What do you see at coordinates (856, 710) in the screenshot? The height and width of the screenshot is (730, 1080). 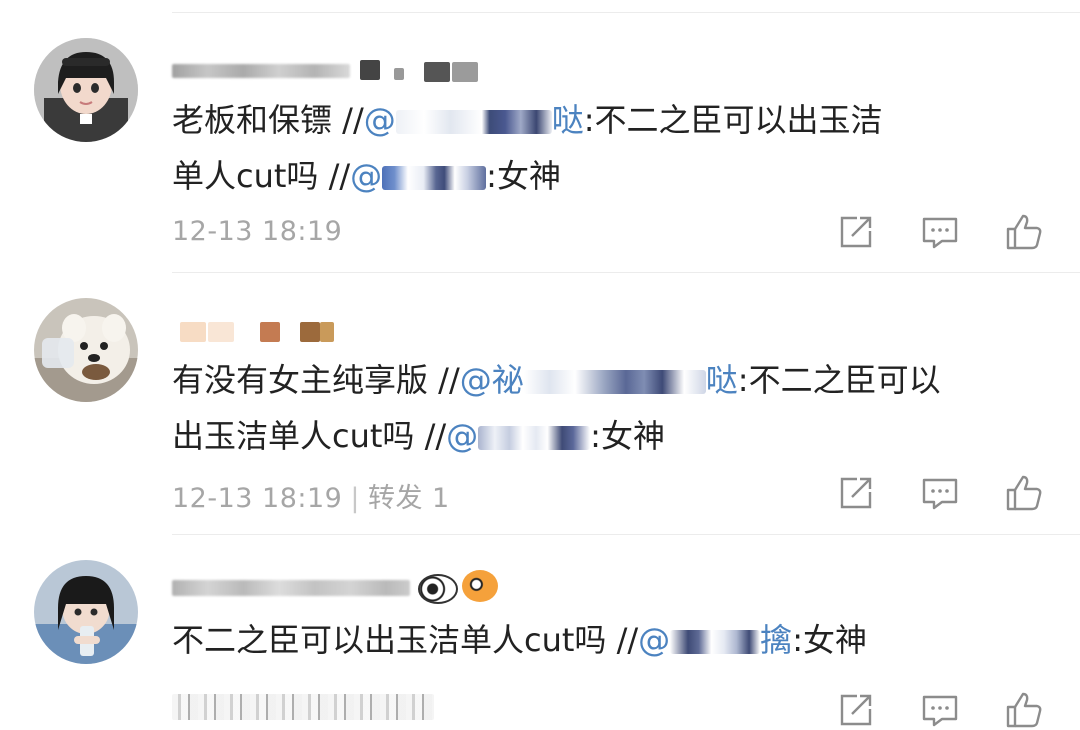 I see `share-icon` at bounding box center [856, 710].